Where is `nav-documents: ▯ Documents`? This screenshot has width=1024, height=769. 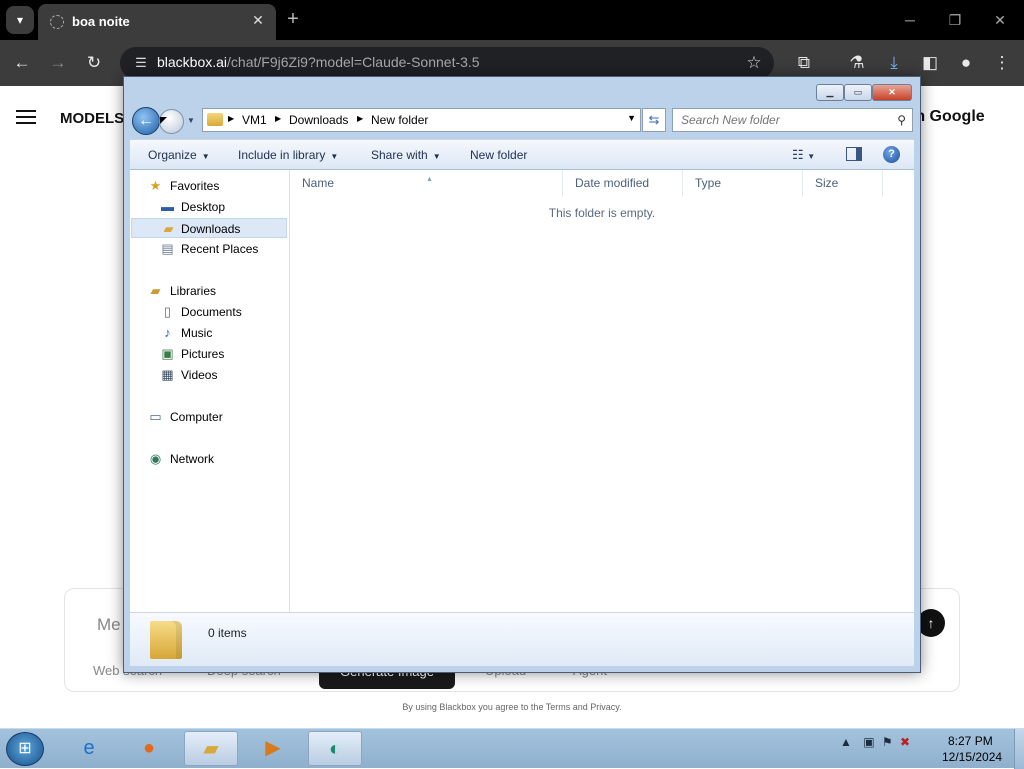 nav-documents: ▯ Documents is located at coordinates (223, 312).